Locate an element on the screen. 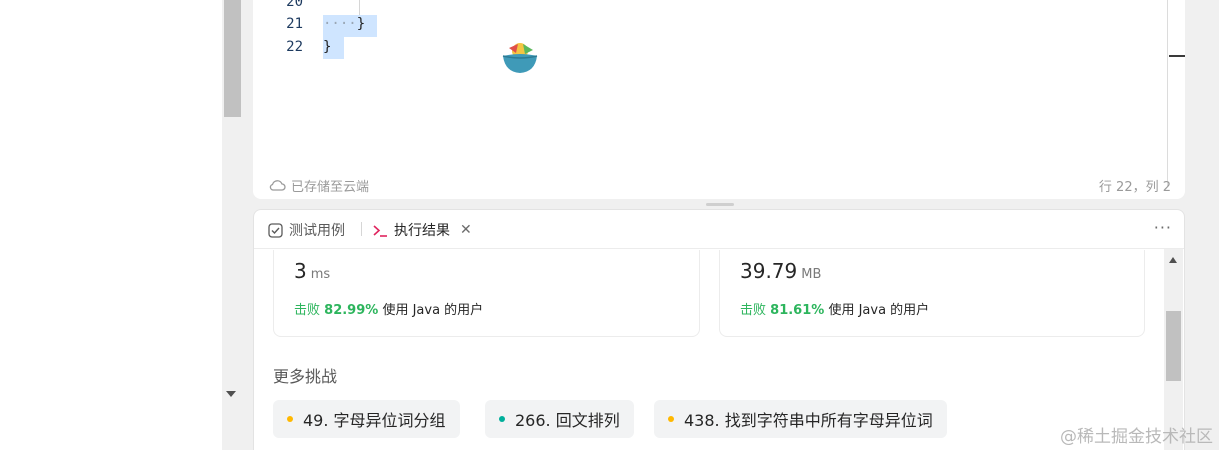 Image resolution: width=1219 pixels, height=450 pixels. runtime-unit: ms is located at coordinates (320, 274).